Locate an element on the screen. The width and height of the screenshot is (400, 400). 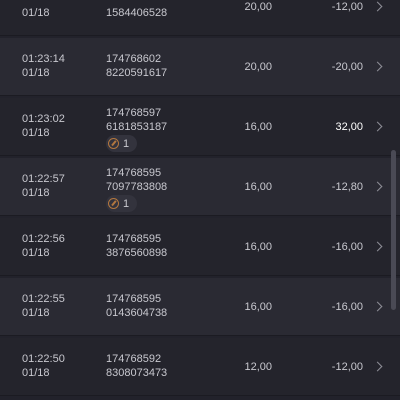
bet-id-line2: 6181853187 is located at coordinates (137, 127).